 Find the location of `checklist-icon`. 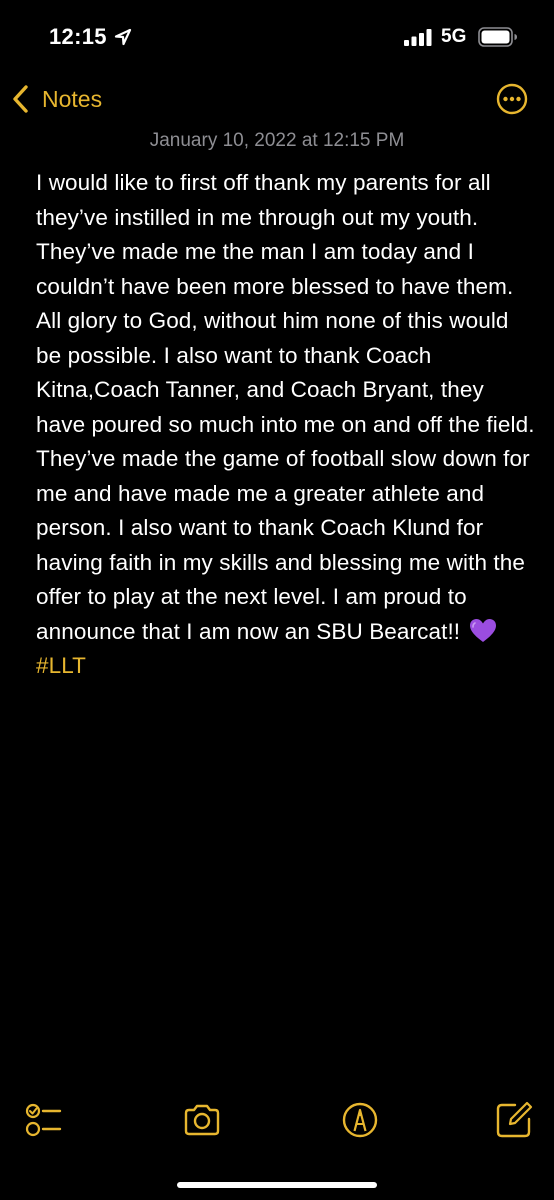

checklist-icon is located at coordinates (44, 1120).